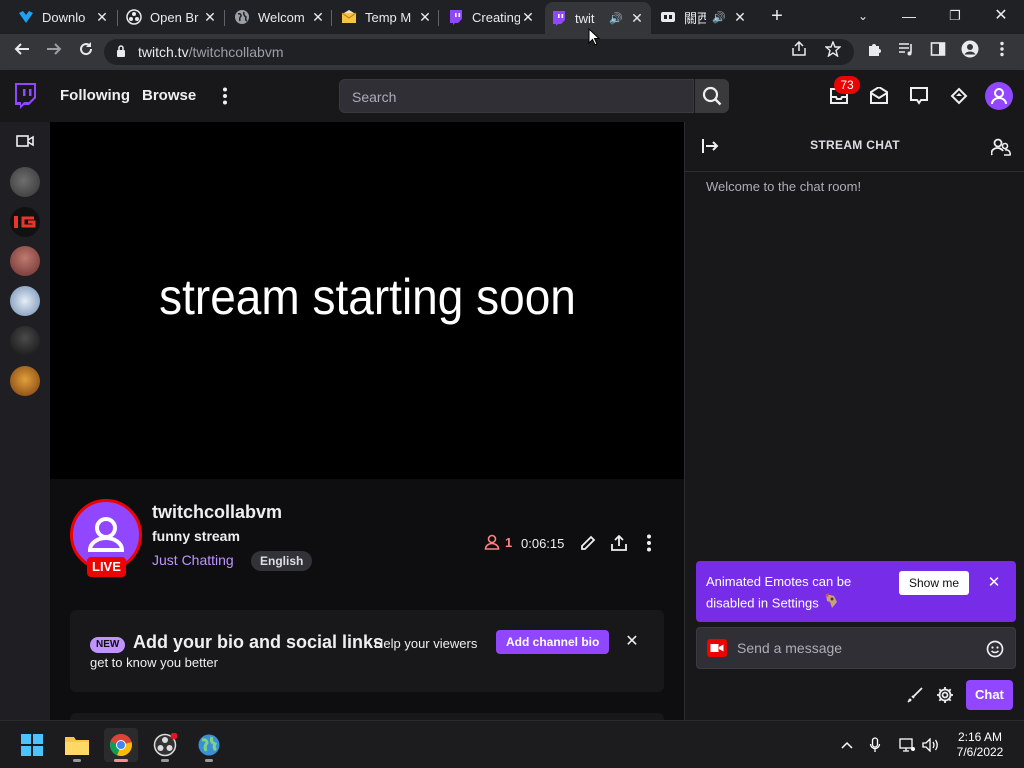  What do you see at coordinates (938, 52) in the screenshot?
I see `side-panel-icon` at bounding box center [938, 52].